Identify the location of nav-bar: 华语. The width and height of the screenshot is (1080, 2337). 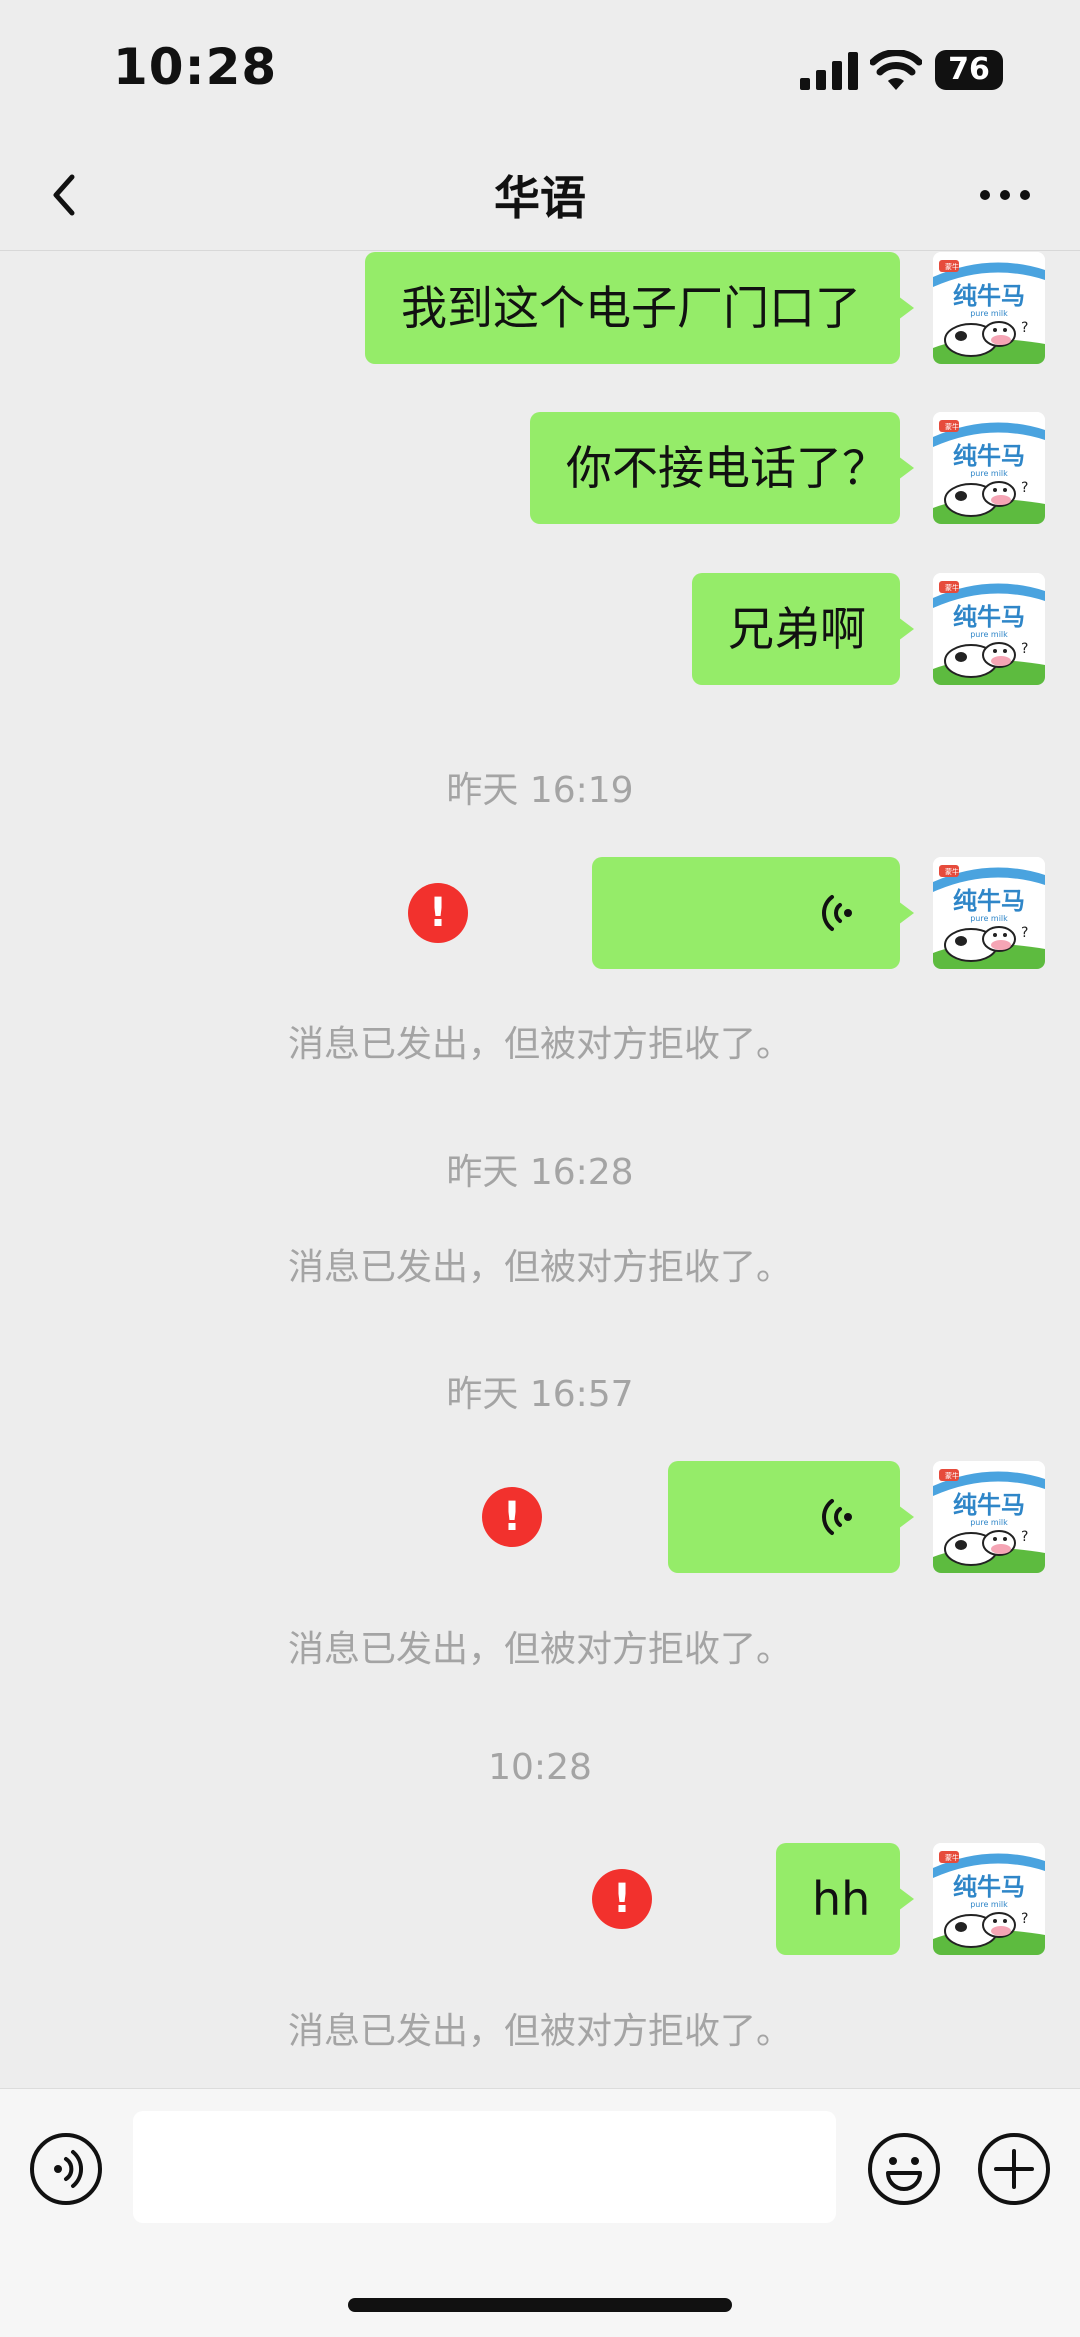
(540, 195).